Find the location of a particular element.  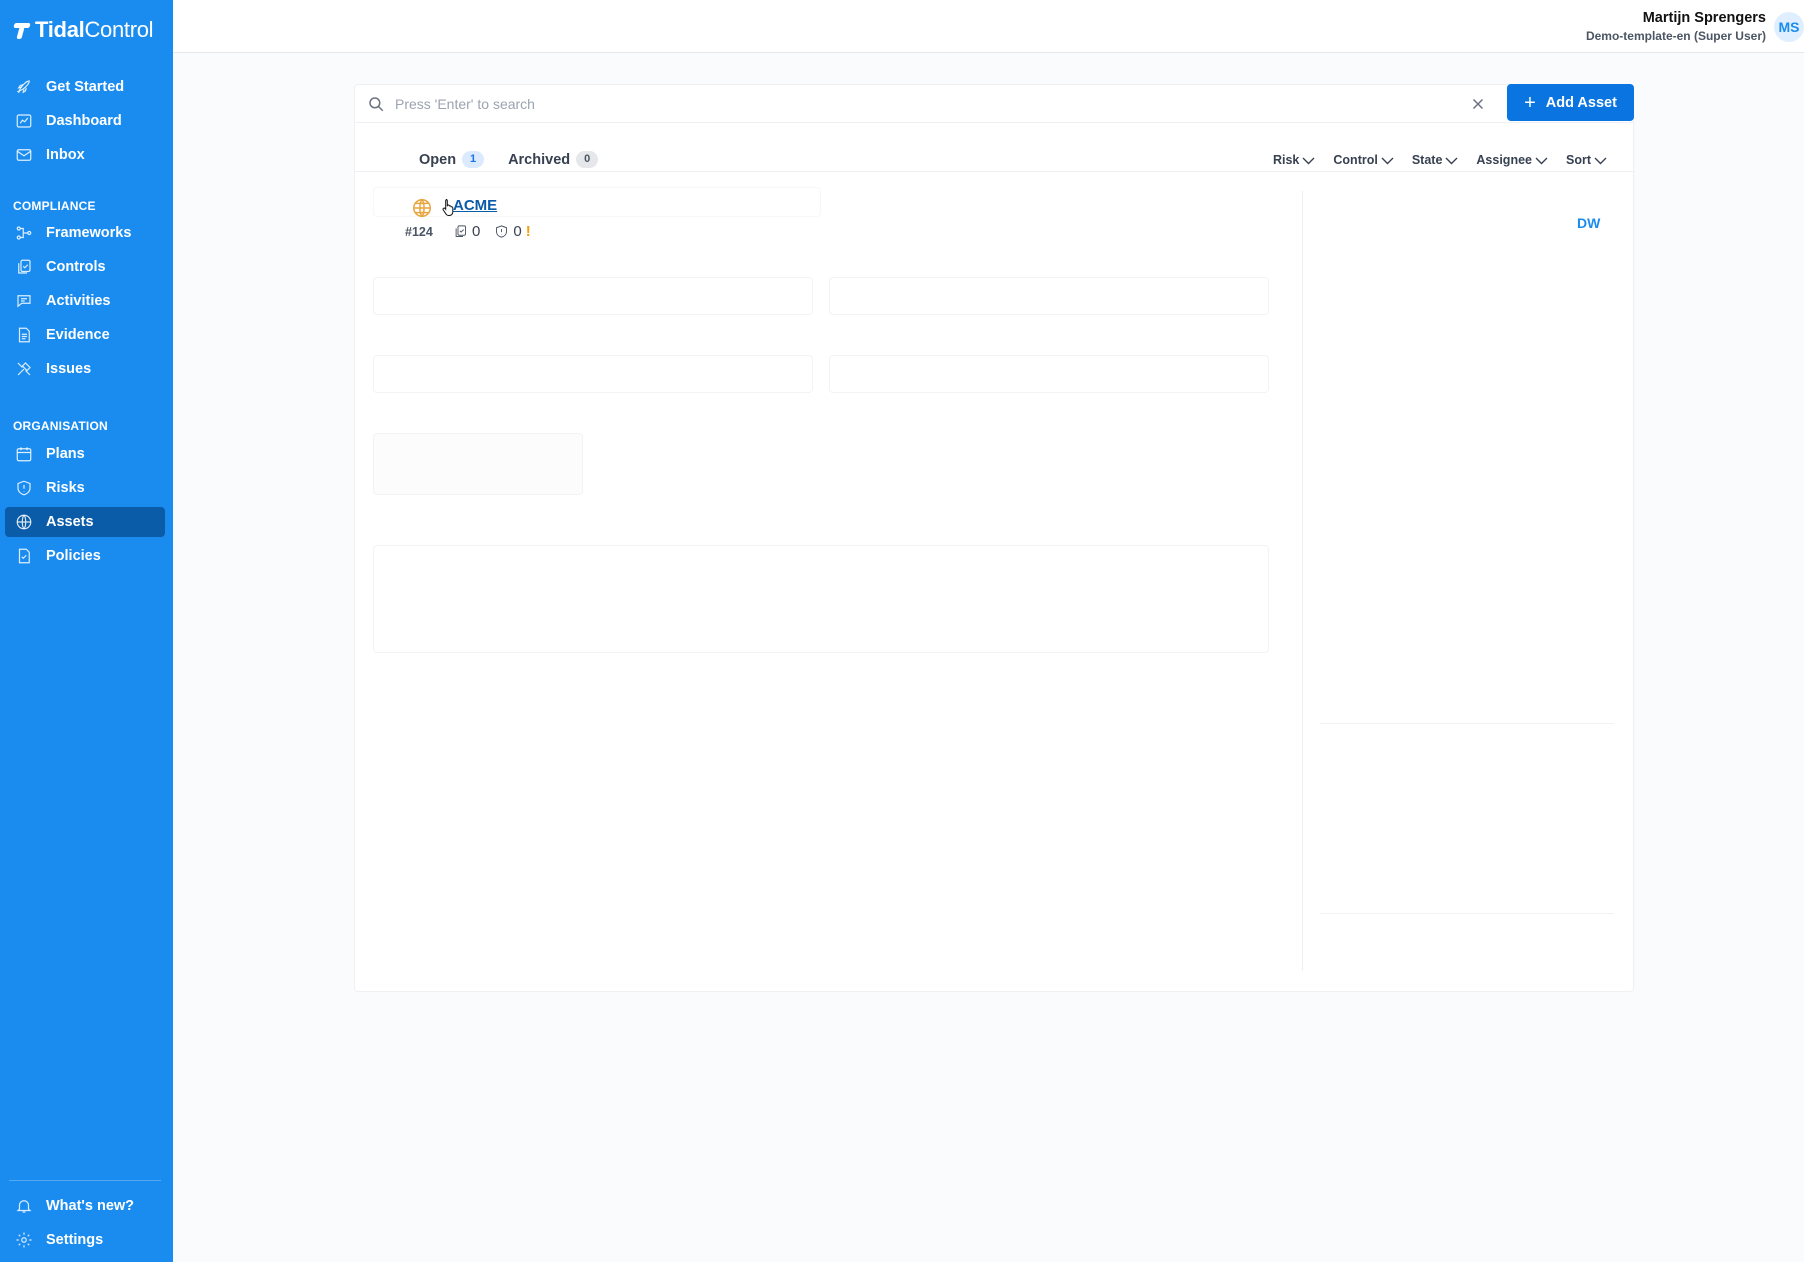

tab-count-badge: 0 is located at coordinates (587, 159).